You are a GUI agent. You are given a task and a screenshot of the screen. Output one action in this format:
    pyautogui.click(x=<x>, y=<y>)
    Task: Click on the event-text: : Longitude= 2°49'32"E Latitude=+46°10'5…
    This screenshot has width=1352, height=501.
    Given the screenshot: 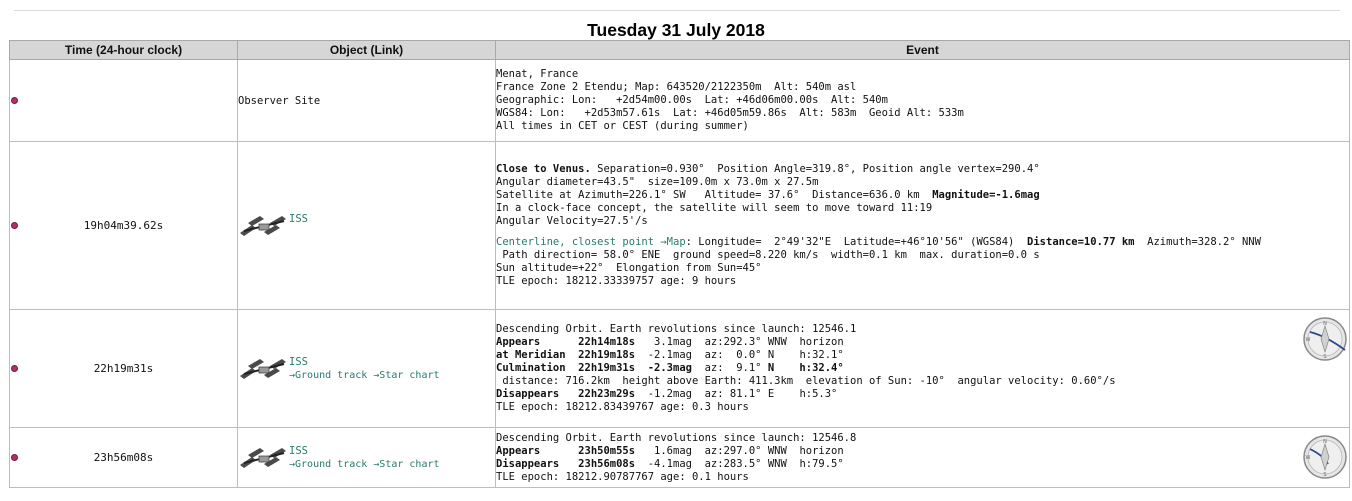 What is the action you would take?
    pyautogui.click(x=856, y=242)
    